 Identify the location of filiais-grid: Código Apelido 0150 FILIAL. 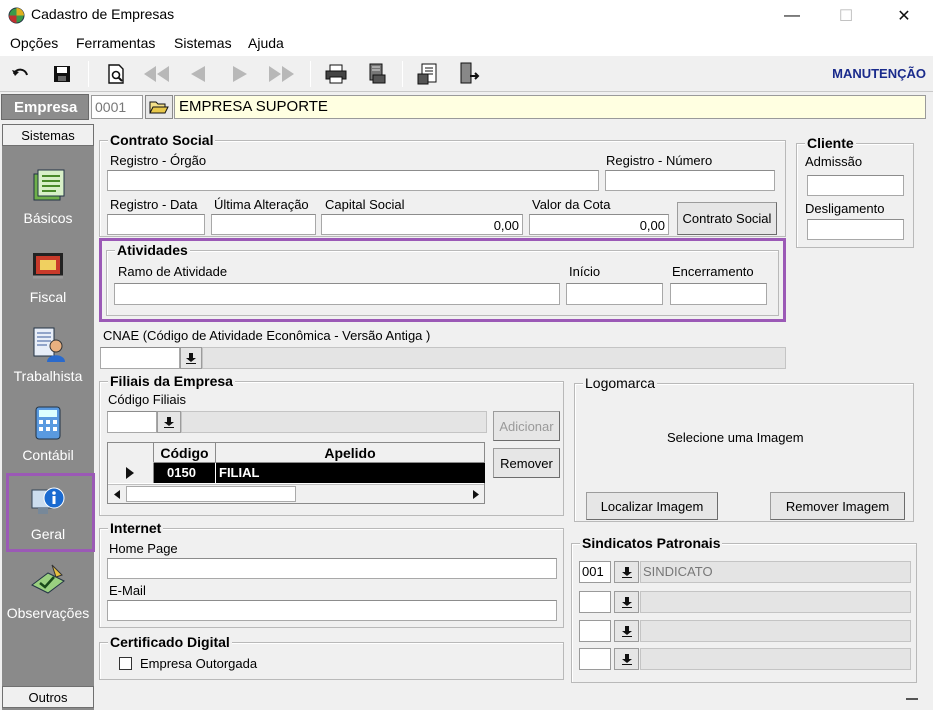
(296, 473).